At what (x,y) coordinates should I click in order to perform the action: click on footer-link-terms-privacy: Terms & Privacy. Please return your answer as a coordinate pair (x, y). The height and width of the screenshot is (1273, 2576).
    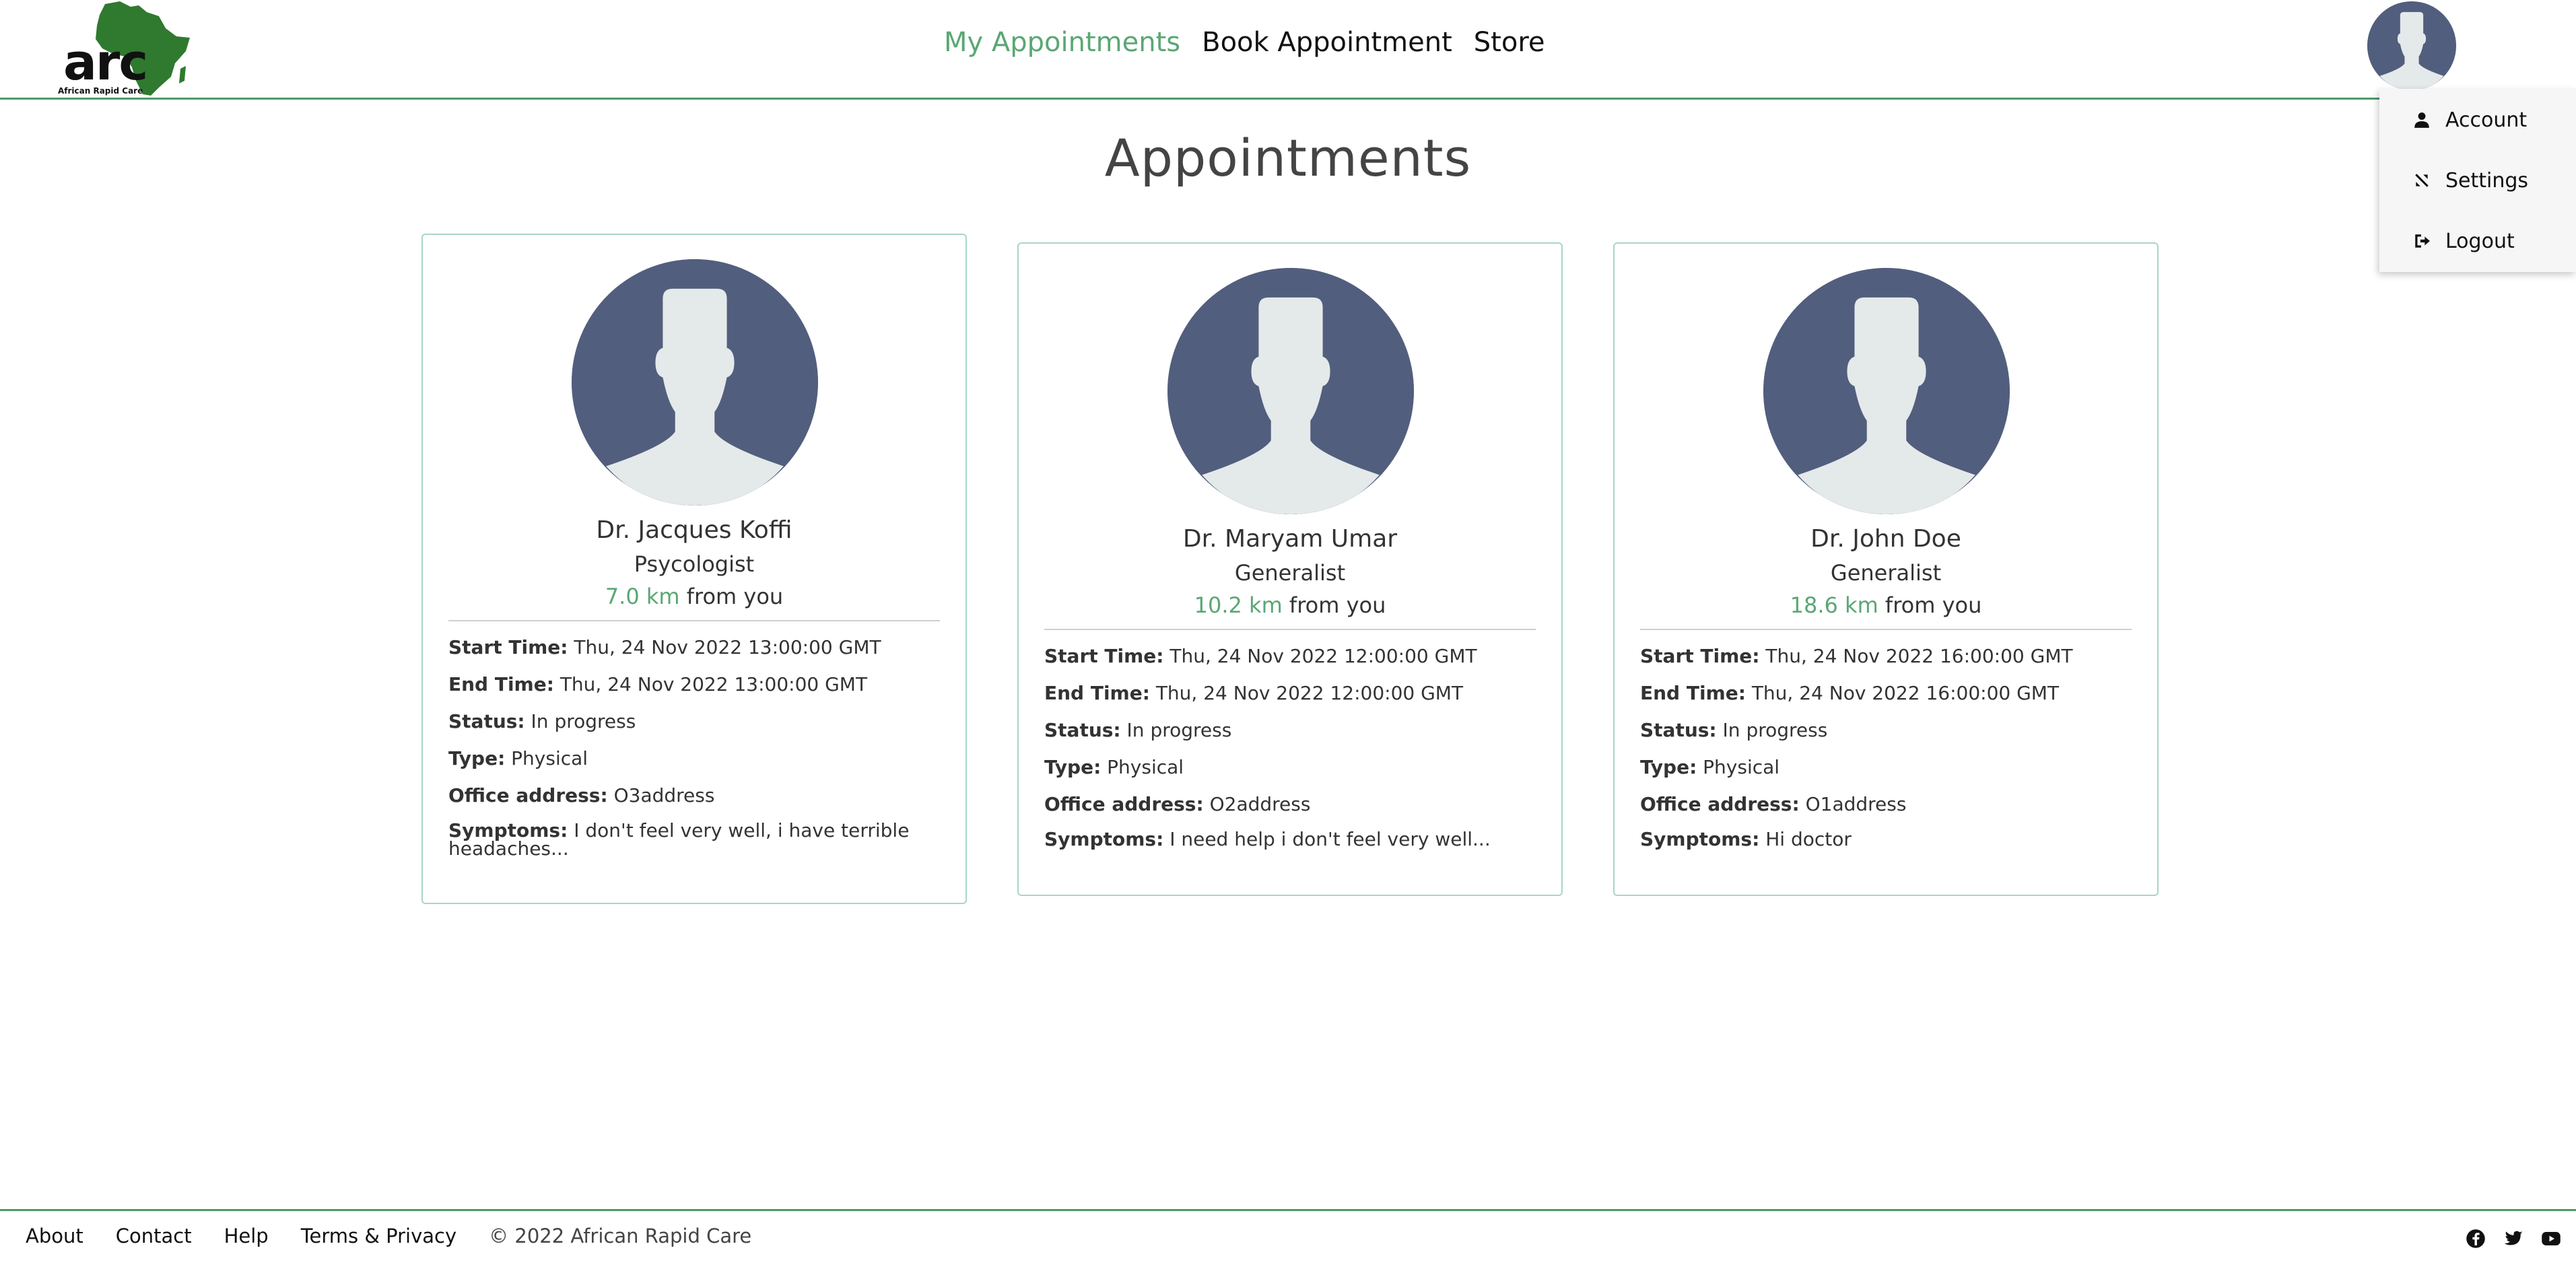
    Looking at the image, I should click on (379, 1236).